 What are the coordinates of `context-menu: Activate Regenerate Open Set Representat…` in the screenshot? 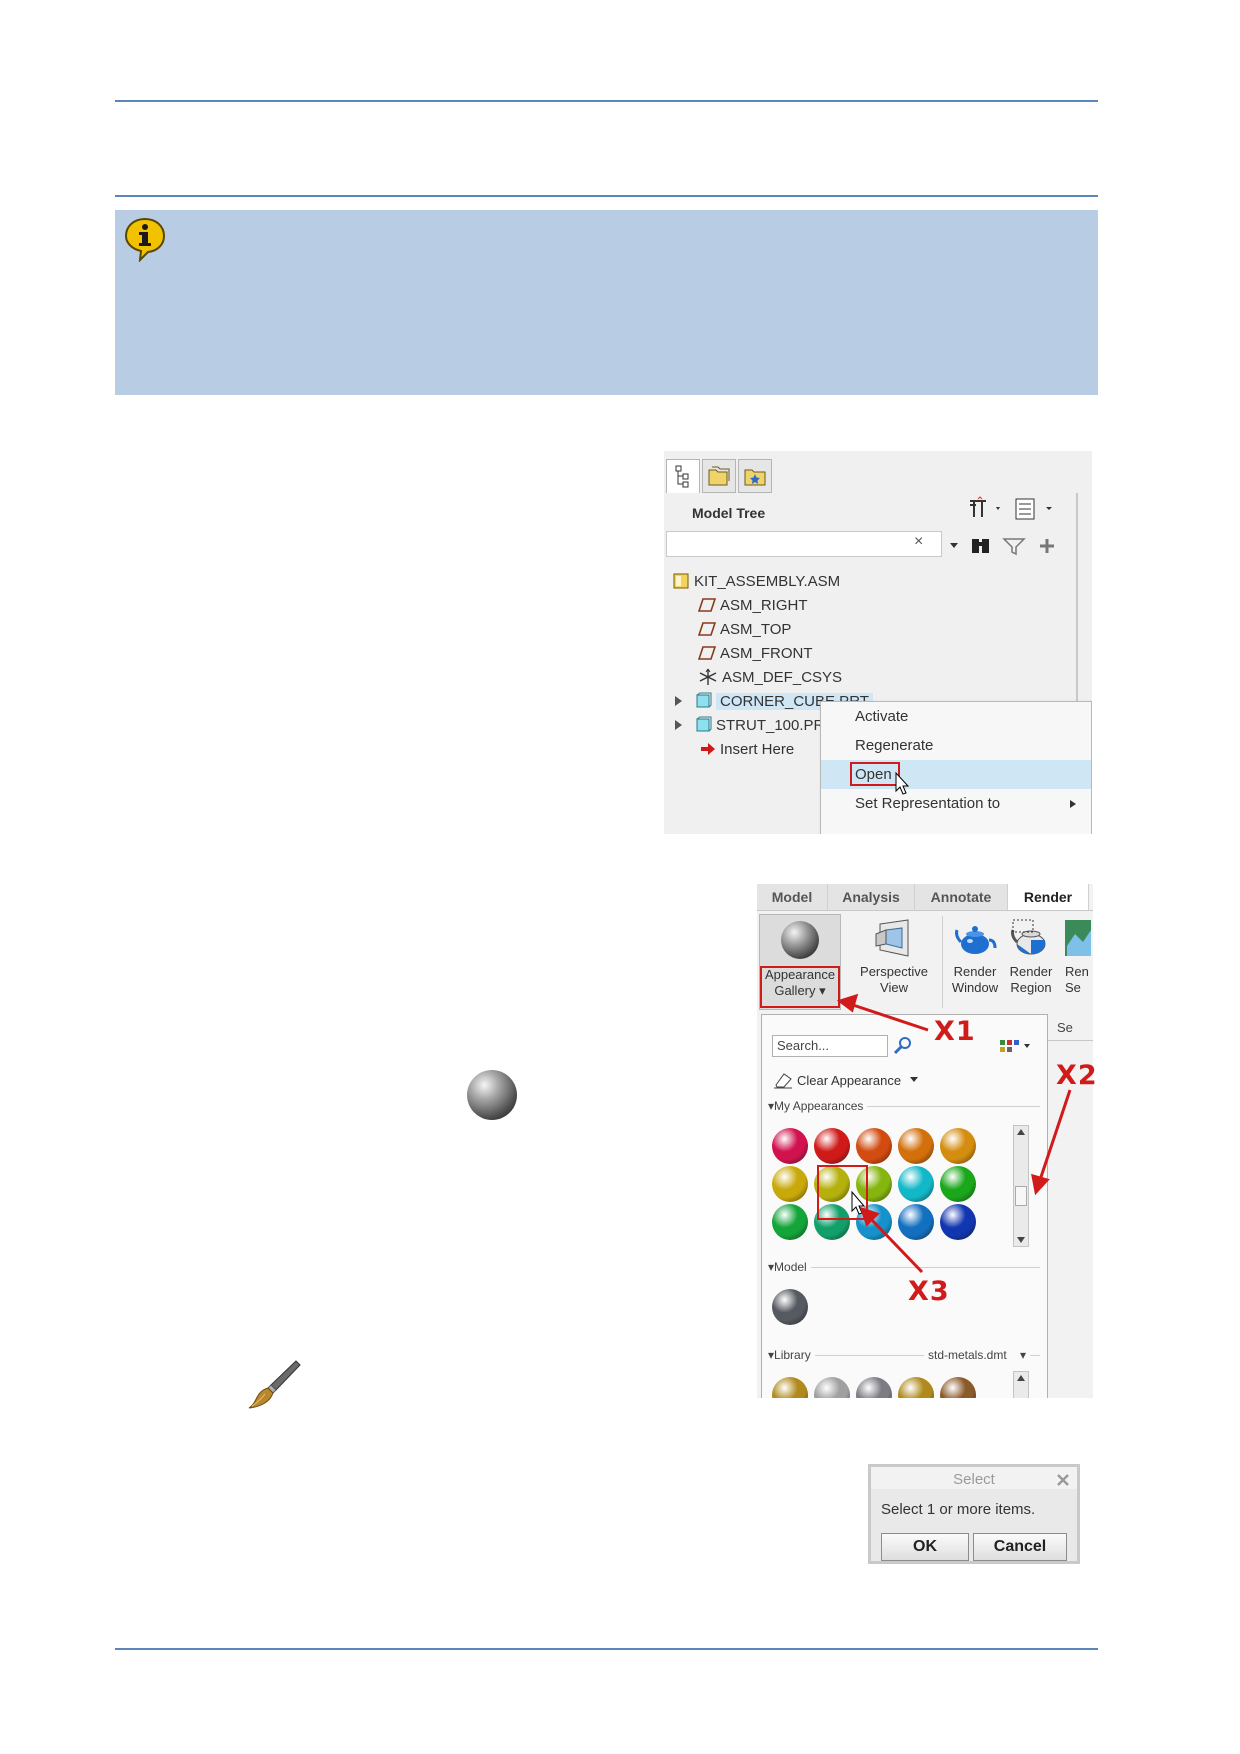 It's located at (956, 767).